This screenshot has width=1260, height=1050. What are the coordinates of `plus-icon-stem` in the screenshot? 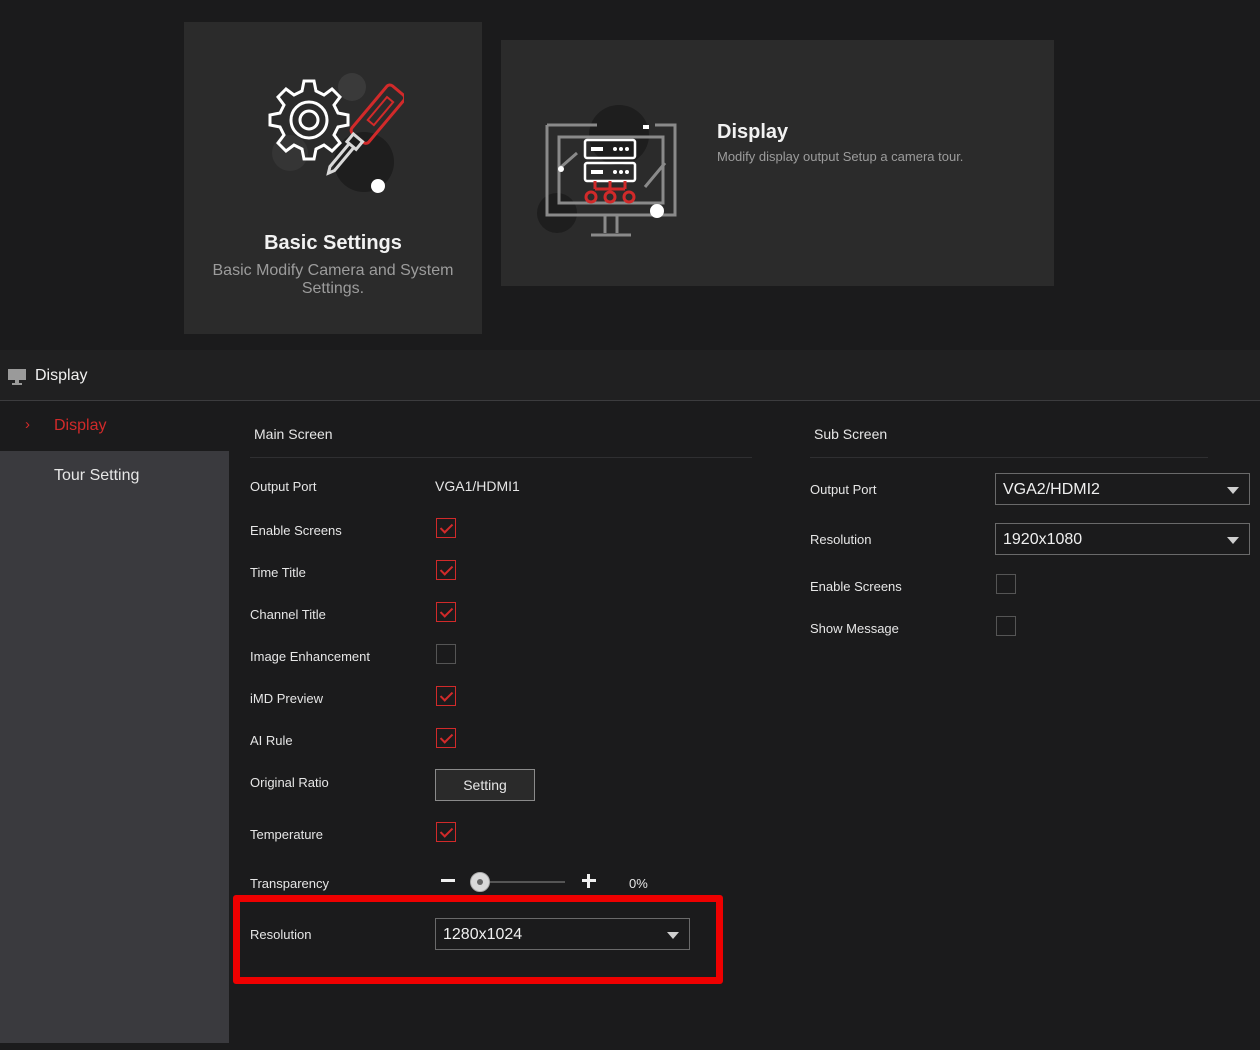 It's located at (588, 881).